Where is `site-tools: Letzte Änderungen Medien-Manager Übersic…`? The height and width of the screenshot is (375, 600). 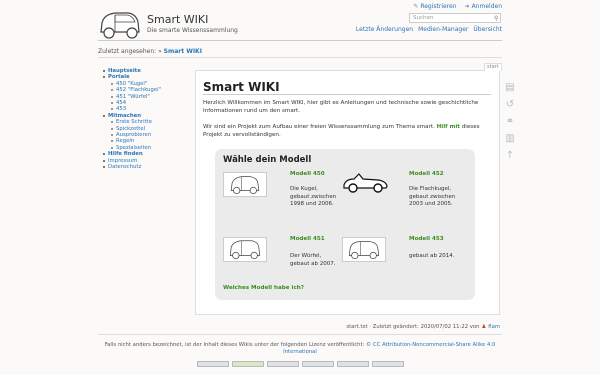
site-tools: Letzte Änderungen Medien-Manager Übersic… is located at coordinates (429, 29).